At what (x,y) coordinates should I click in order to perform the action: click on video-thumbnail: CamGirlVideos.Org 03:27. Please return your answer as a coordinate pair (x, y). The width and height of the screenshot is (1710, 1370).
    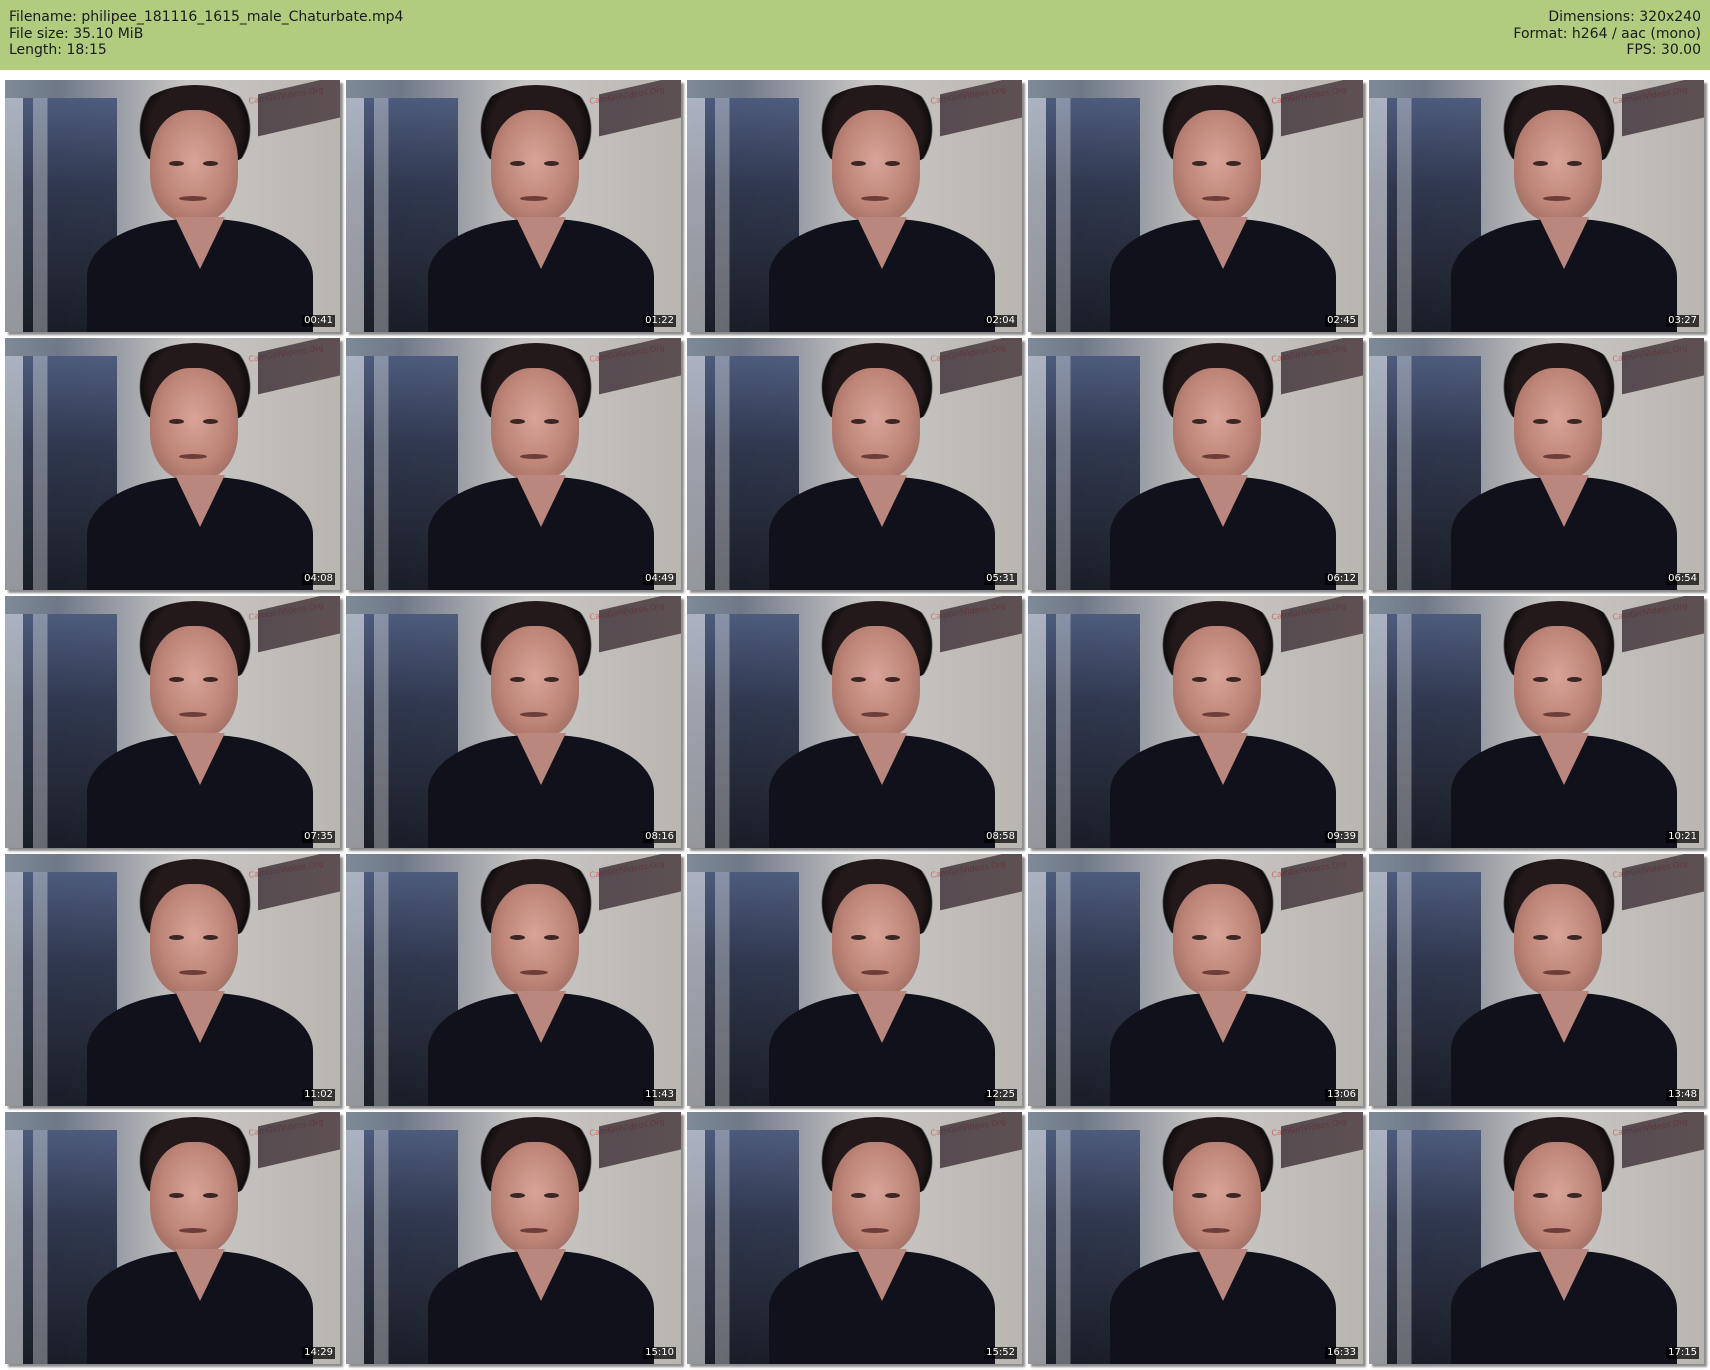
    Looking at the image, I should click on (1536, 206).